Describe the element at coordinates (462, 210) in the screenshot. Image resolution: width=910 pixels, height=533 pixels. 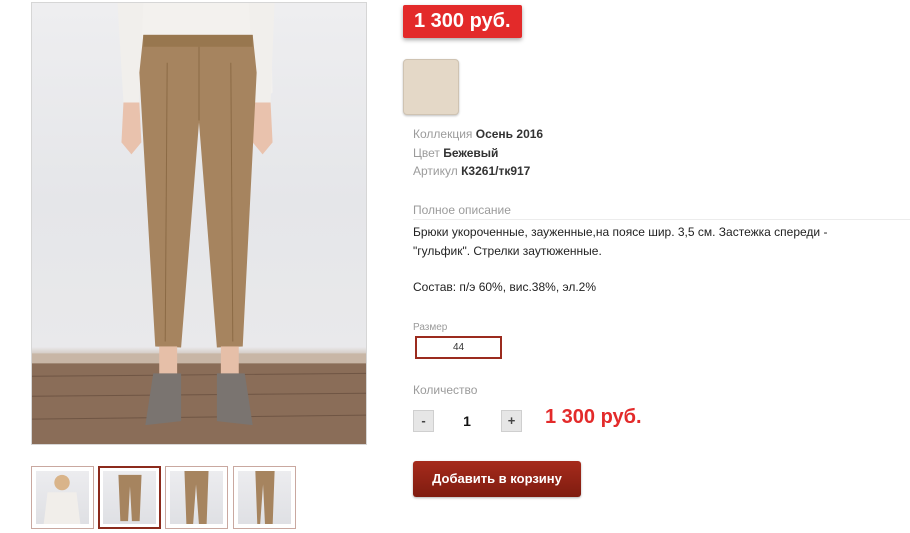
I see `description-label: Полное описание` at that location.